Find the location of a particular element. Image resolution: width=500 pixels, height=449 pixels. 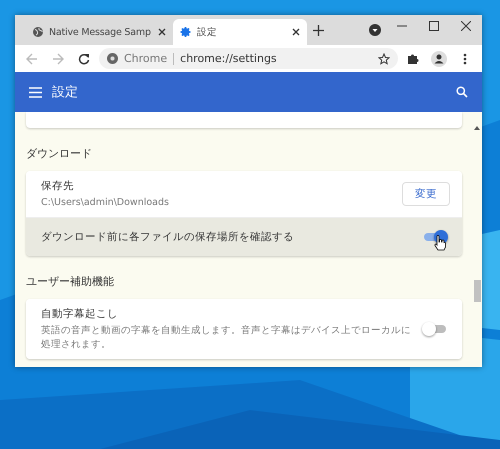

setting-label: ダウンロード前に各ファイルの保存場所を確認する is located at coordinates (168, 237).